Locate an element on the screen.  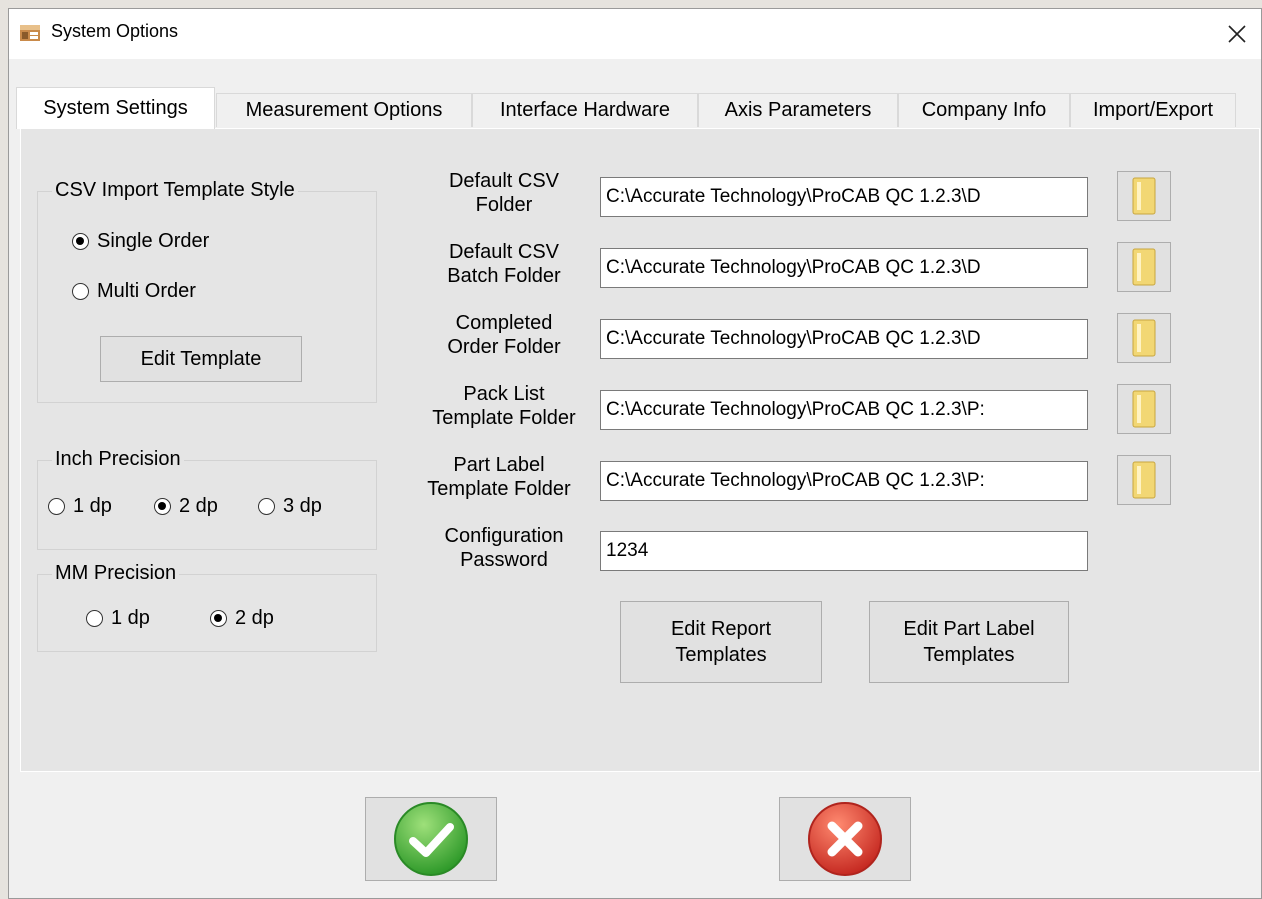
red-x-icon is located at coordinates (845, 839).